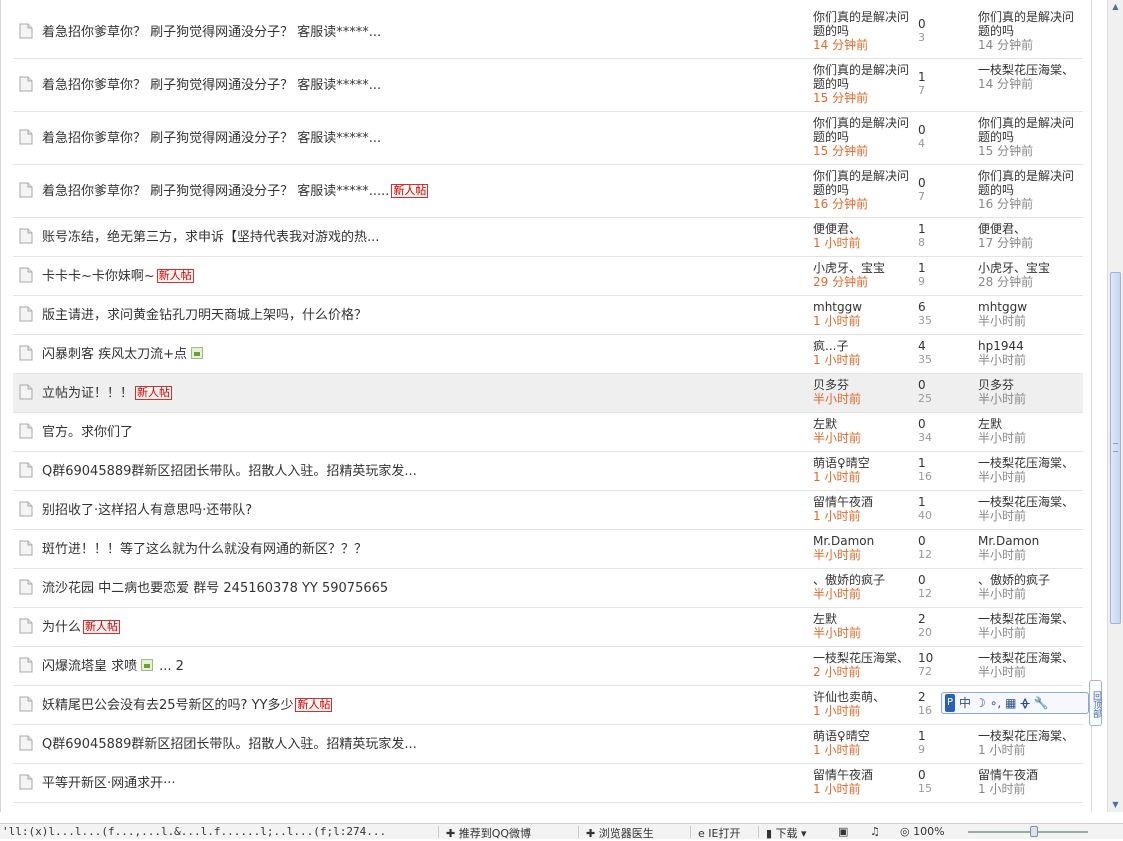 Image resolution: width=1123 pixels, height=841 pixels. I want to click on view-count: 35, so click(925, 320).